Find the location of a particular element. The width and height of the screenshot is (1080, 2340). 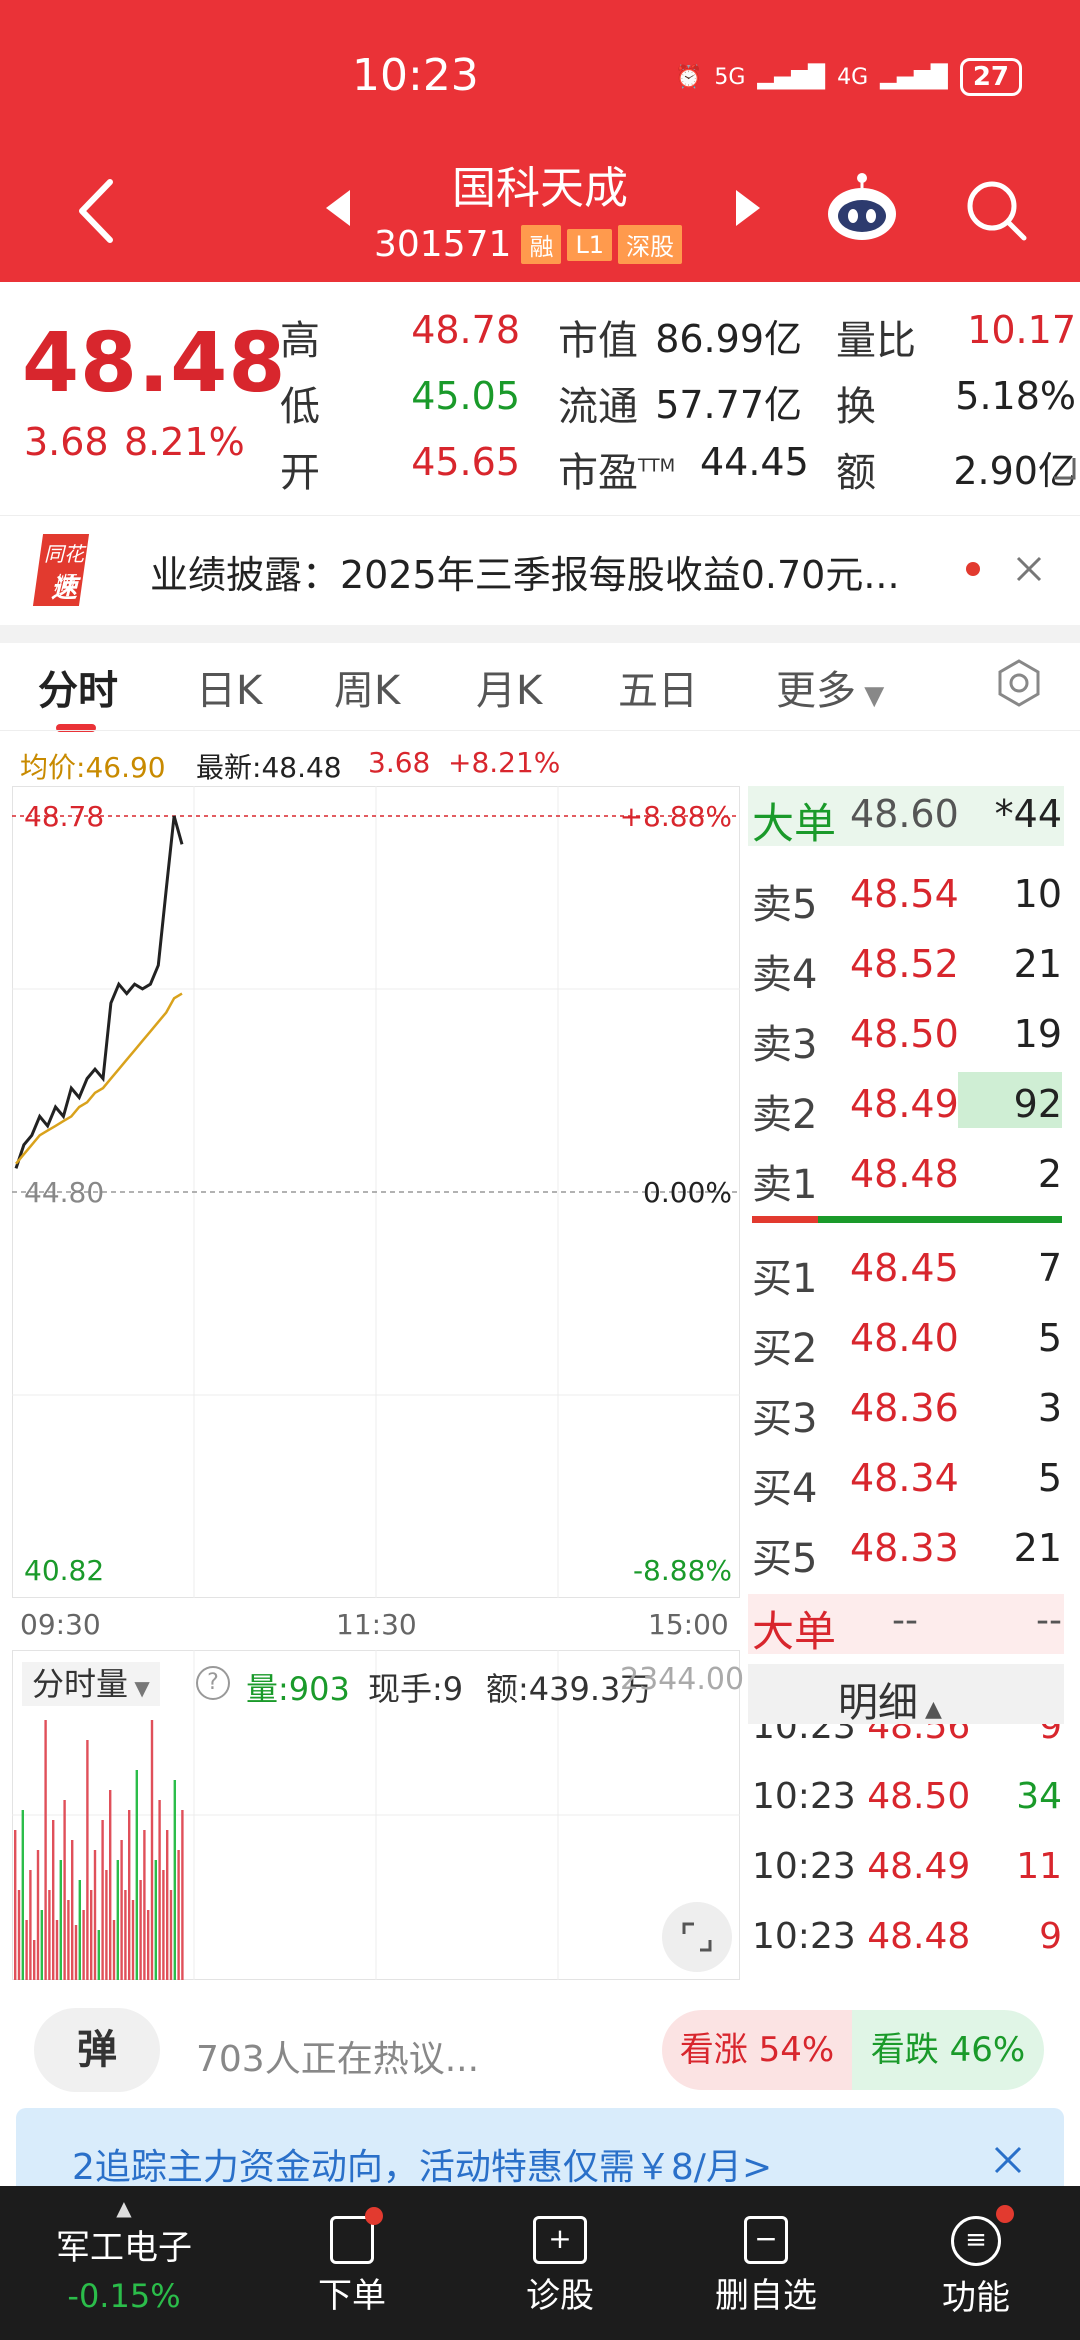

buy-sell-ratio-green is located at coordinates (940, 1219).